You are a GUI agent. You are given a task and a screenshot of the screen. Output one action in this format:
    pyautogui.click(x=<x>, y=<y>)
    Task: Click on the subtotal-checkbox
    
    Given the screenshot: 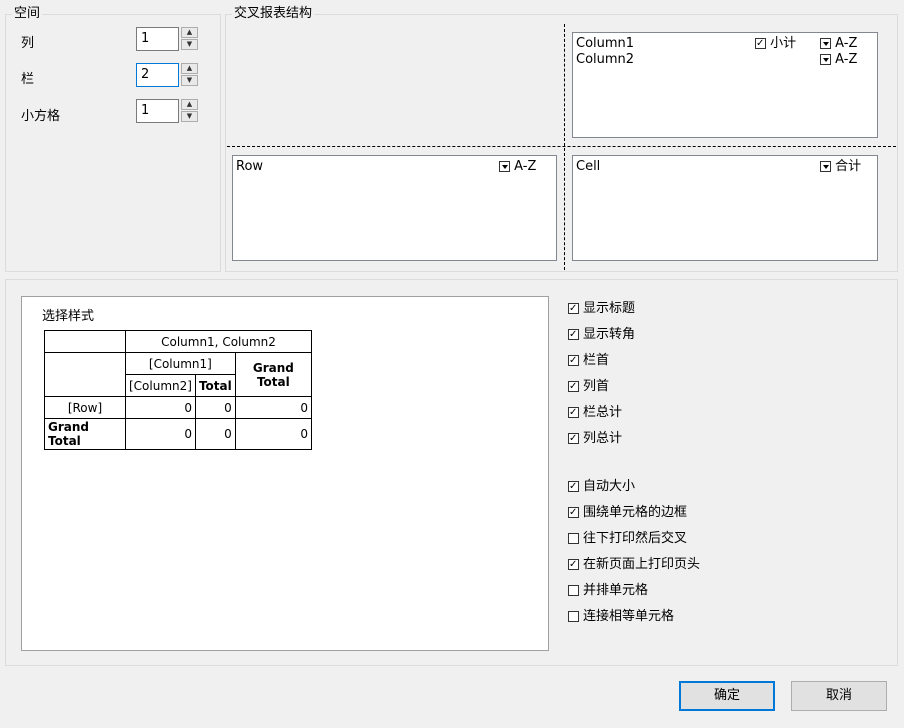 What is the action you would take?
    pyautogui.click(x=760, y=43)
    